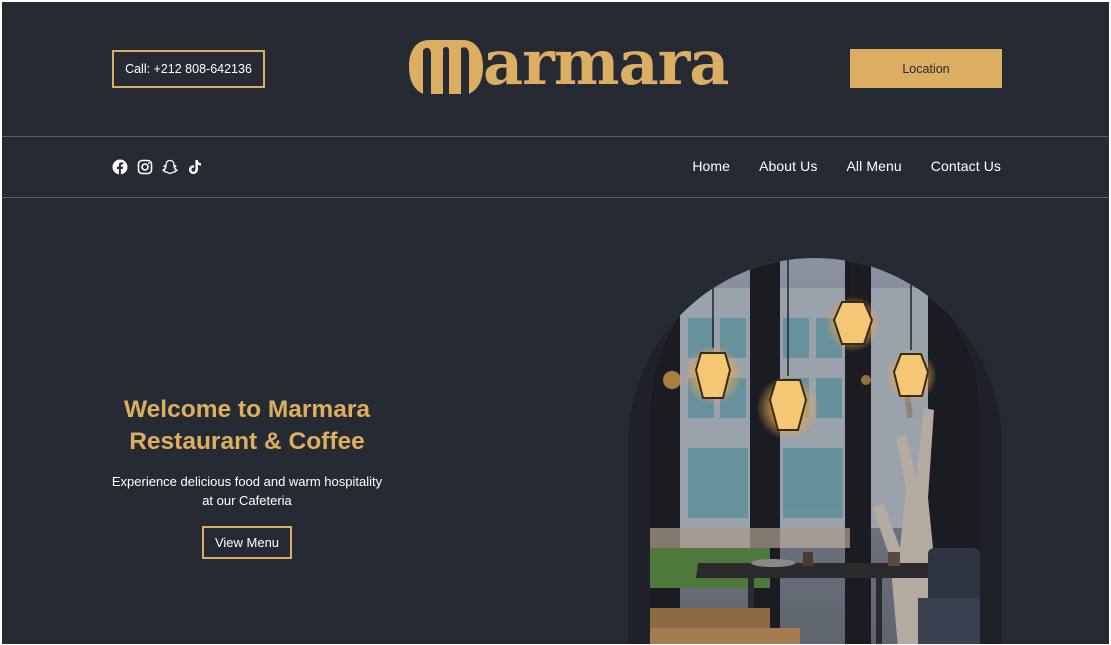 The height and width of the screenshot is (645, 1111). Describe the element at coordinates (606, 62) in the screenshot. I see `logo-text: armara` at that location.